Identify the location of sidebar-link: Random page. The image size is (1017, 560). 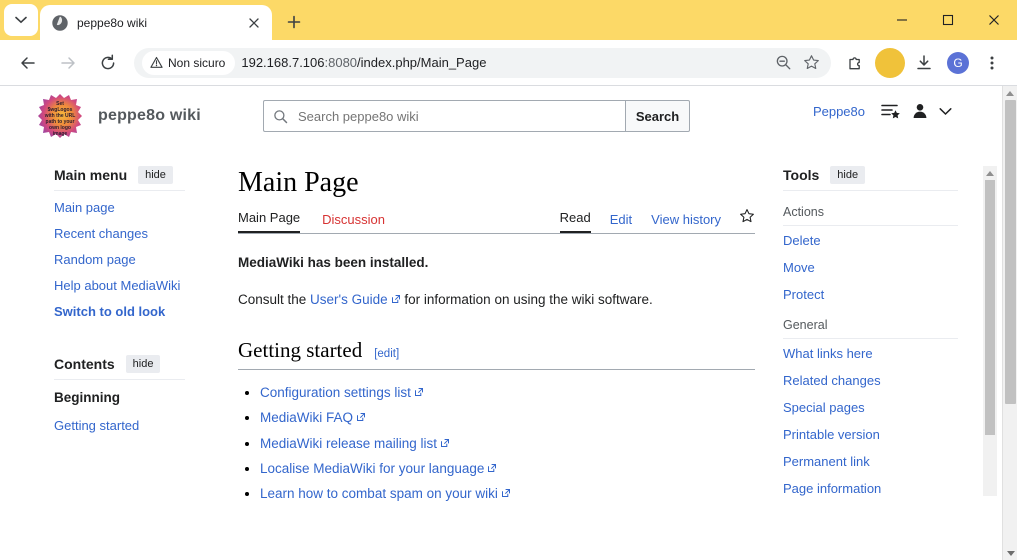
(95, 259).